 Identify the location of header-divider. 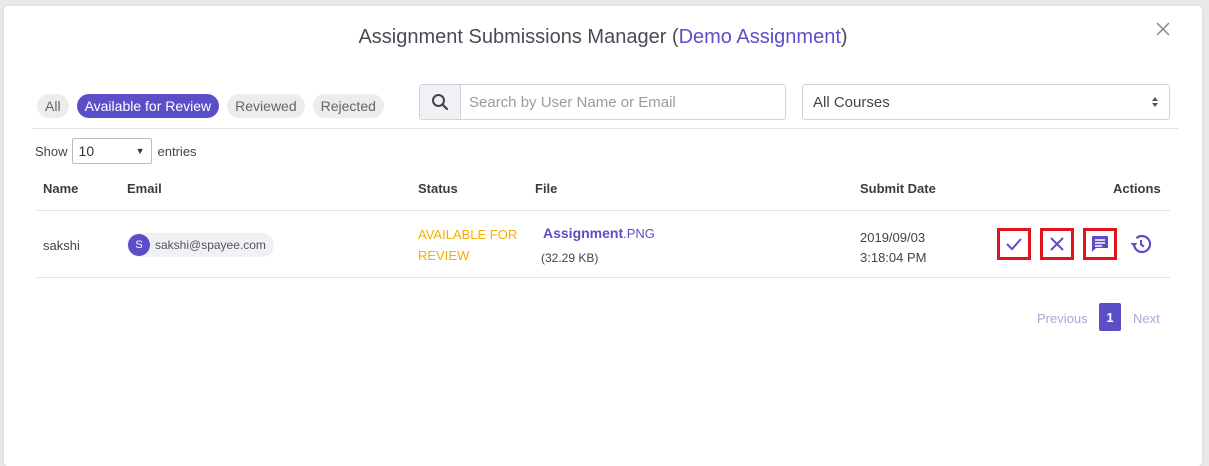
(603, 210).